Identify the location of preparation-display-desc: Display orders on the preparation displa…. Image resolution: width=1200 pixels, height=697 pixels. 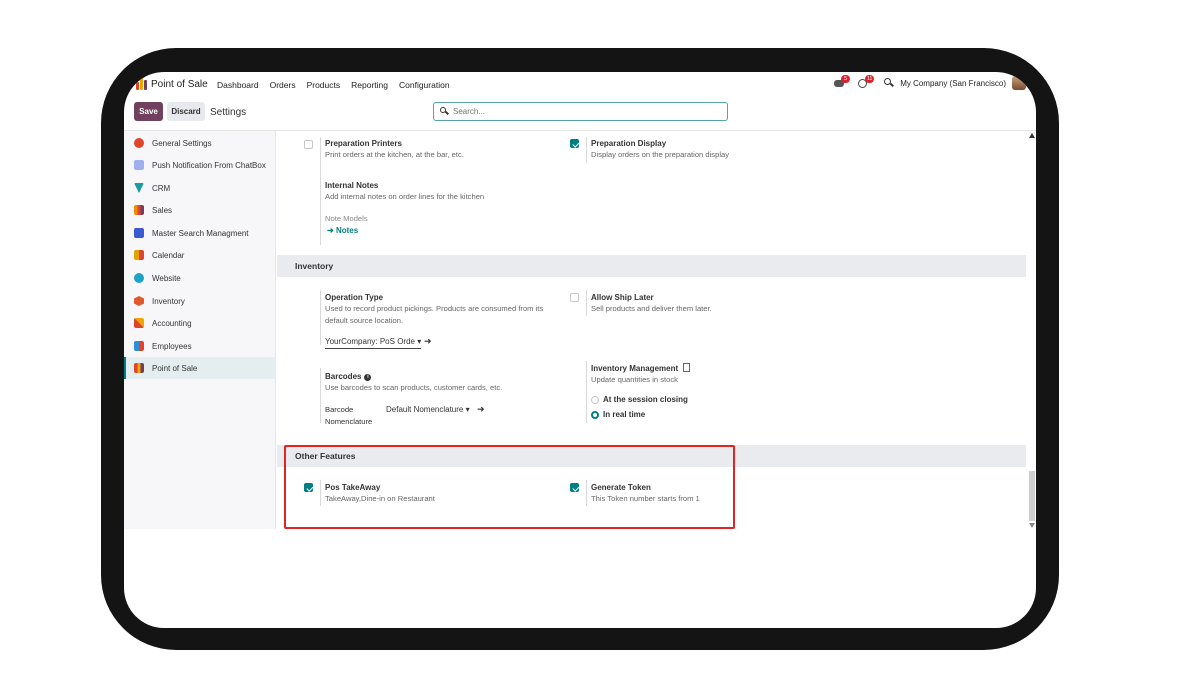
(660, 154).